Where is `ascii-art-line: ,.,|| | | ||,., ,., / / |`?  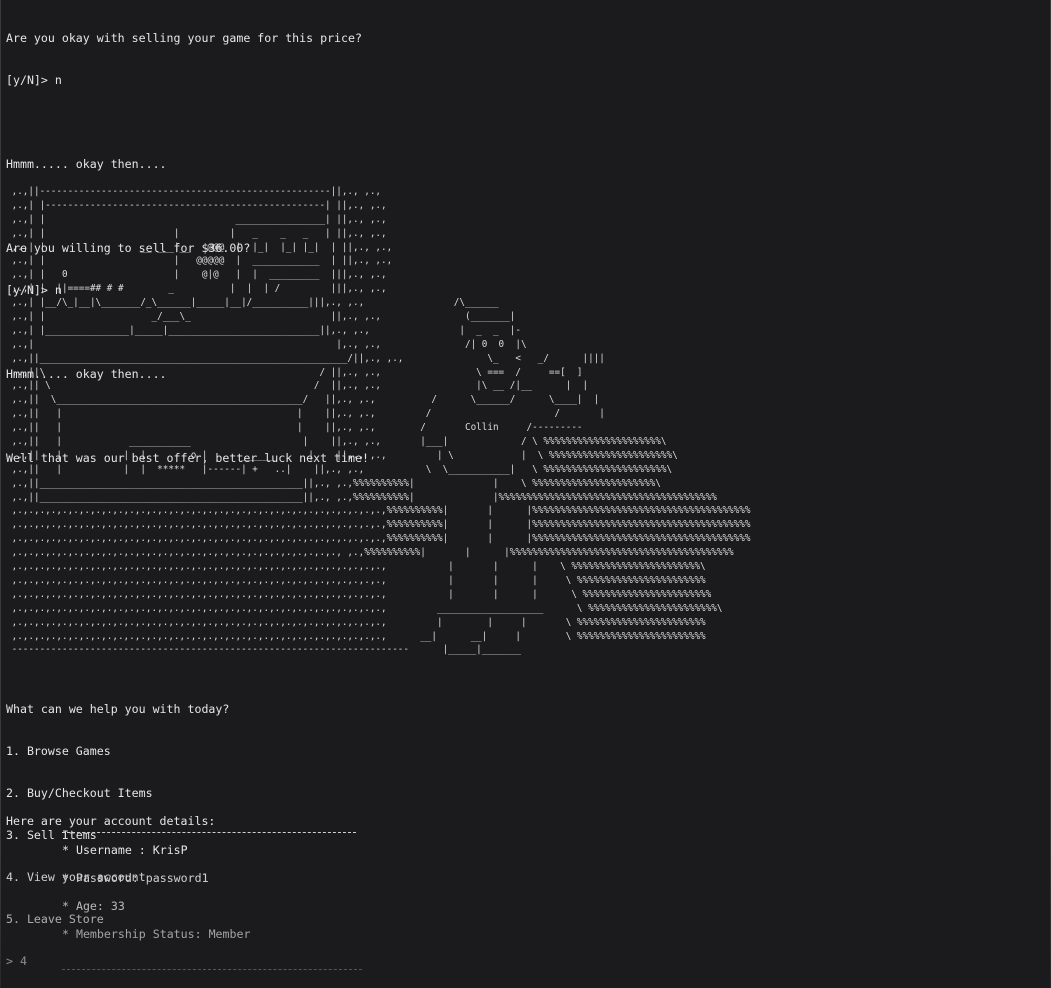 ascii-art-line: ,.,|| | | ||,., ,., / / | is located at coordinates (305, 414).